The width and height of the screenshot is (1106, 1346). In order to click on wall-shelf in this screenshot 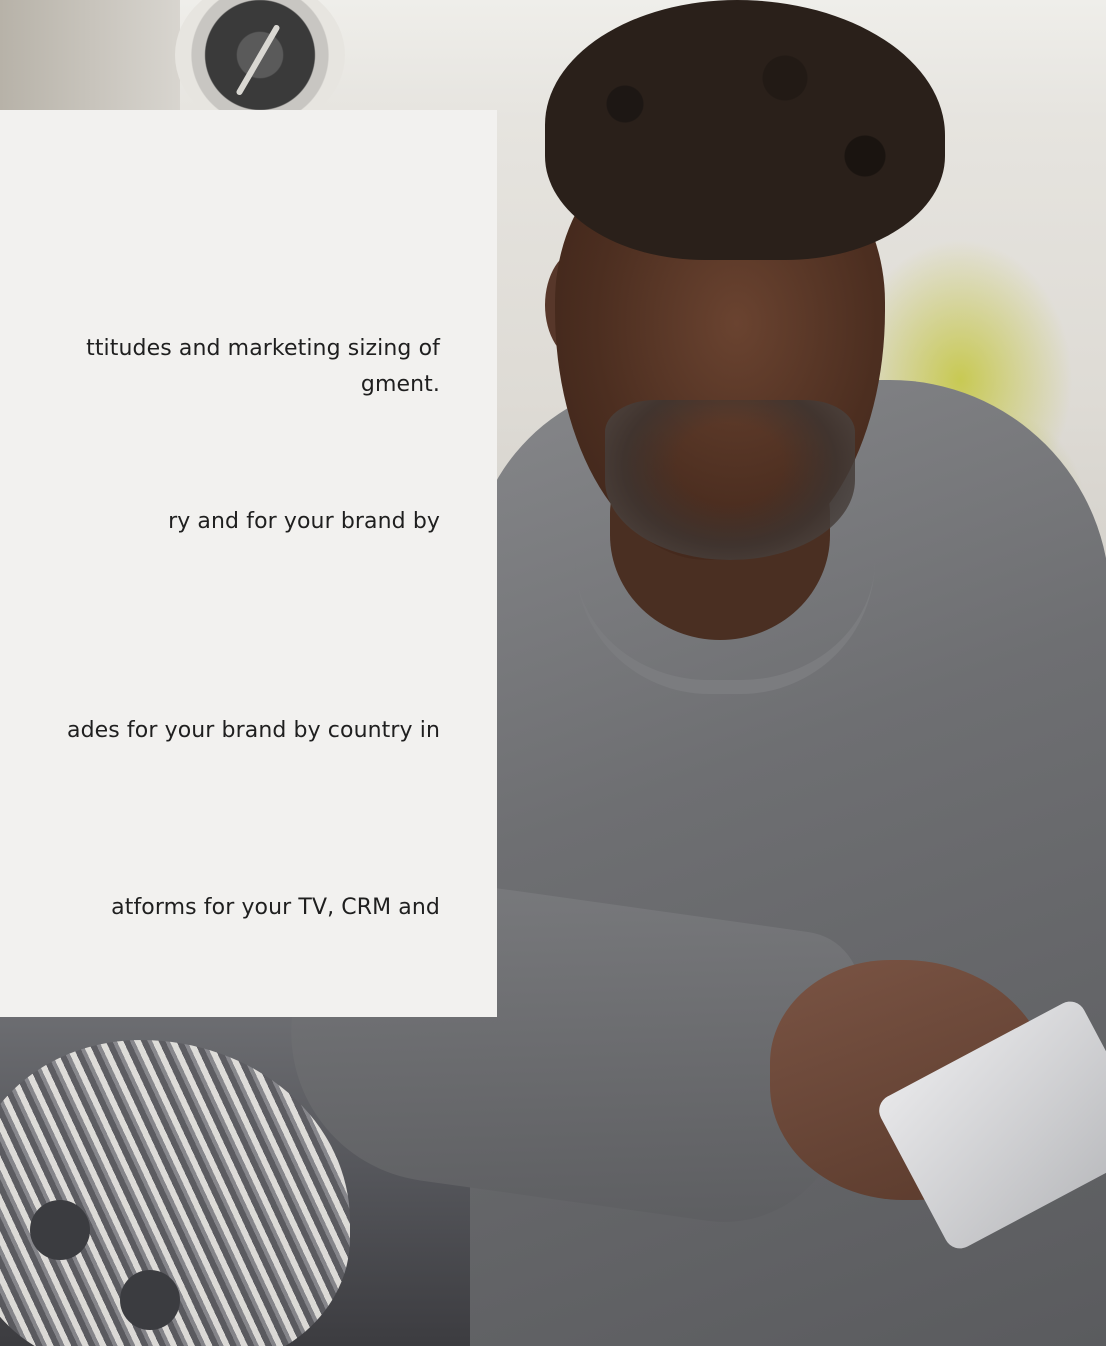, I will do `click(90, 55)`.